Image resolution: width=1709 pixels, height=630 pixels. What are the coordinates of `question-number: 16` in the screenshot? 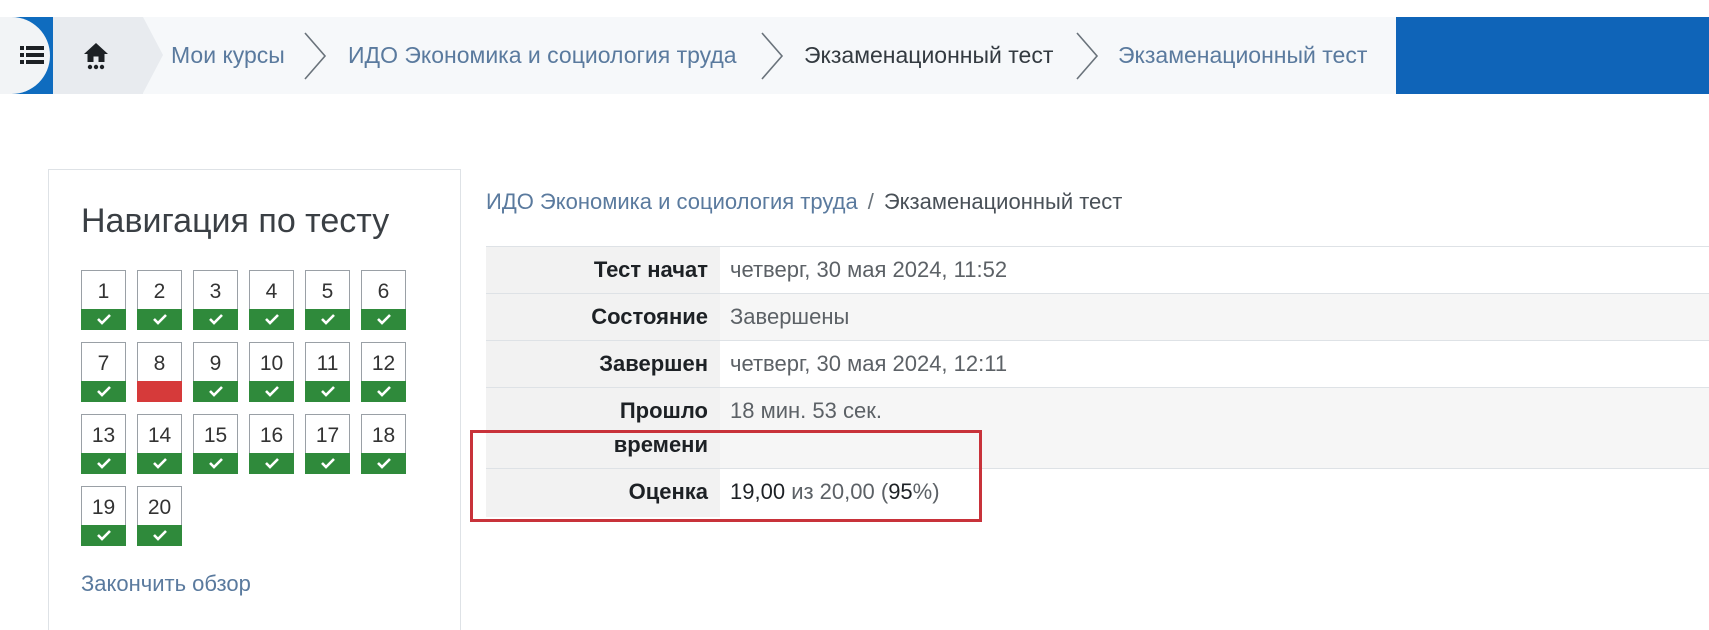 It's located at (271, 435).